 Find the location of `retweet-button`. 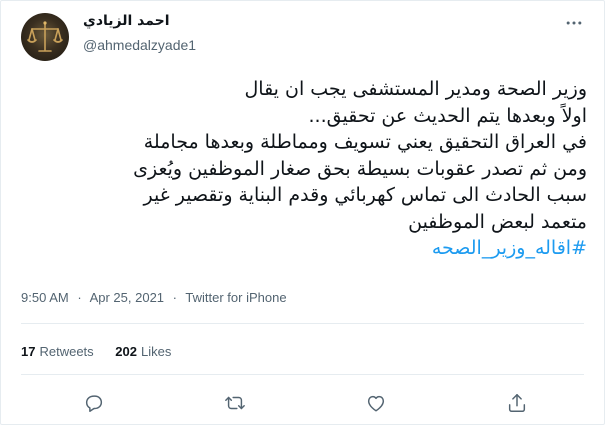

retweet-button is located at coordinates (235, 403).